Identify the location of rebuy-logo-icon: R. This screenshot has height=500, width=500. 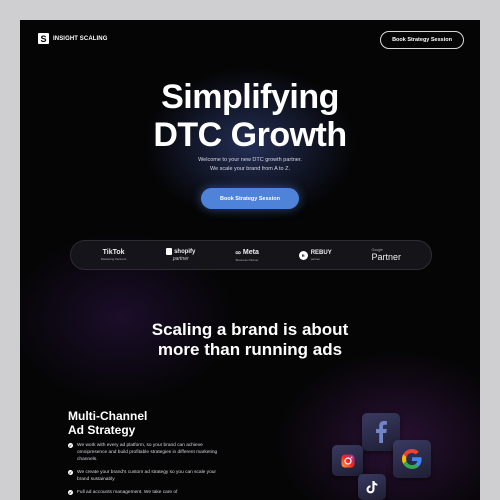
(303, 255).